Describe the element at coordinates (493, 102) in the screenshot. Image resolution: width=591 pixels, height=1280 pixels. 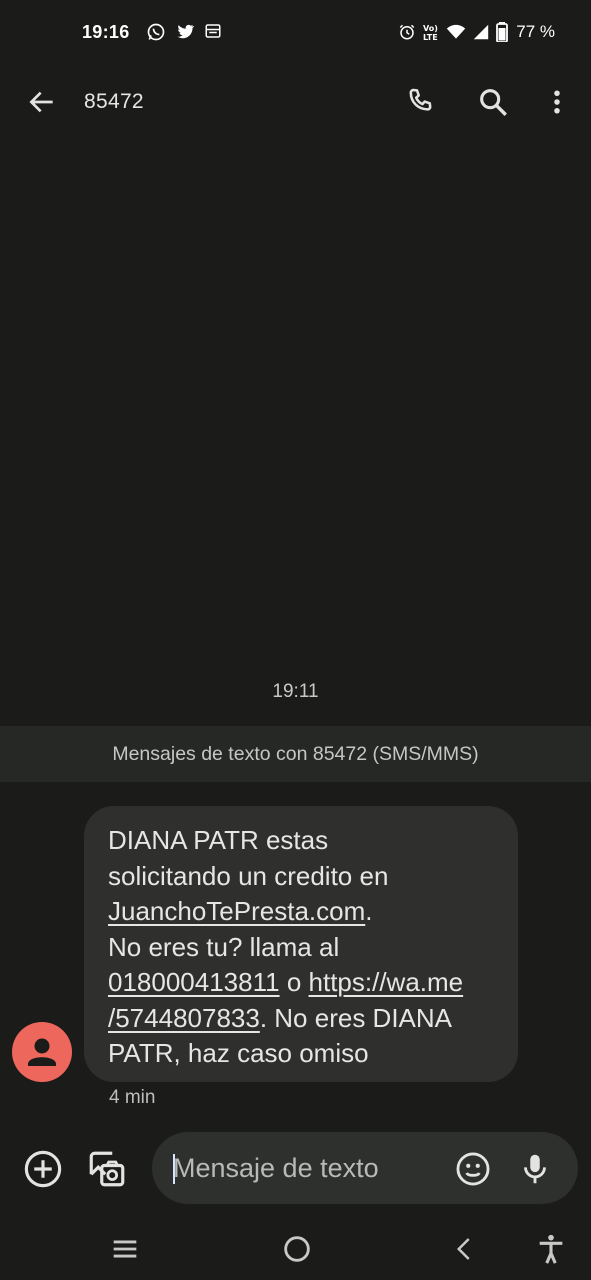
I see `search-icon` at that location.